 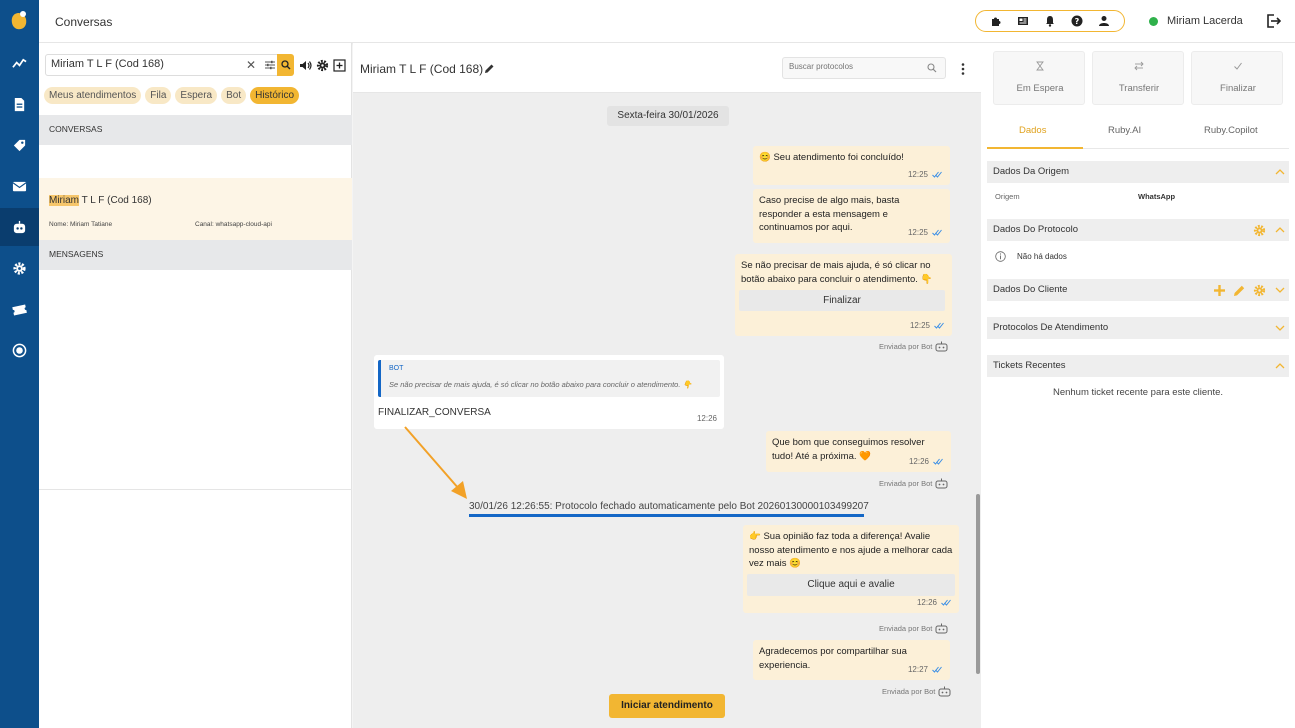 I want to click on search-icon, so click(x=932, y=68).